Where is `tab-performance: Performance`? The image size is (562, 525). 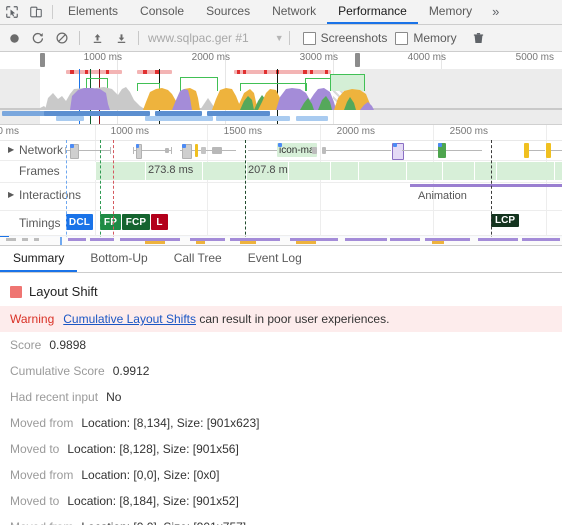
tab-performance: Performance is located at coordinates (372, 12).